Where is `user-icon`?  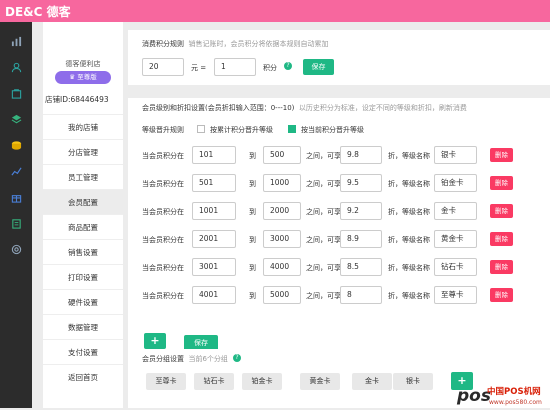
user-icon is located at coordinates (16, 67).